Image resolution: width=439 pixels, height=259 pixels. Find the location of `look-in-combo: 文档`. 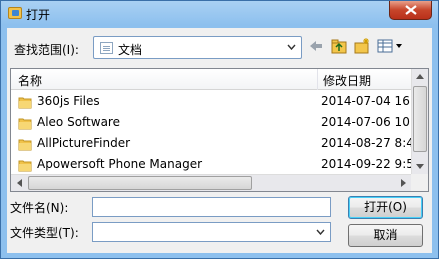

look-in-combo: 文档 is located at coordinates (197, 47).